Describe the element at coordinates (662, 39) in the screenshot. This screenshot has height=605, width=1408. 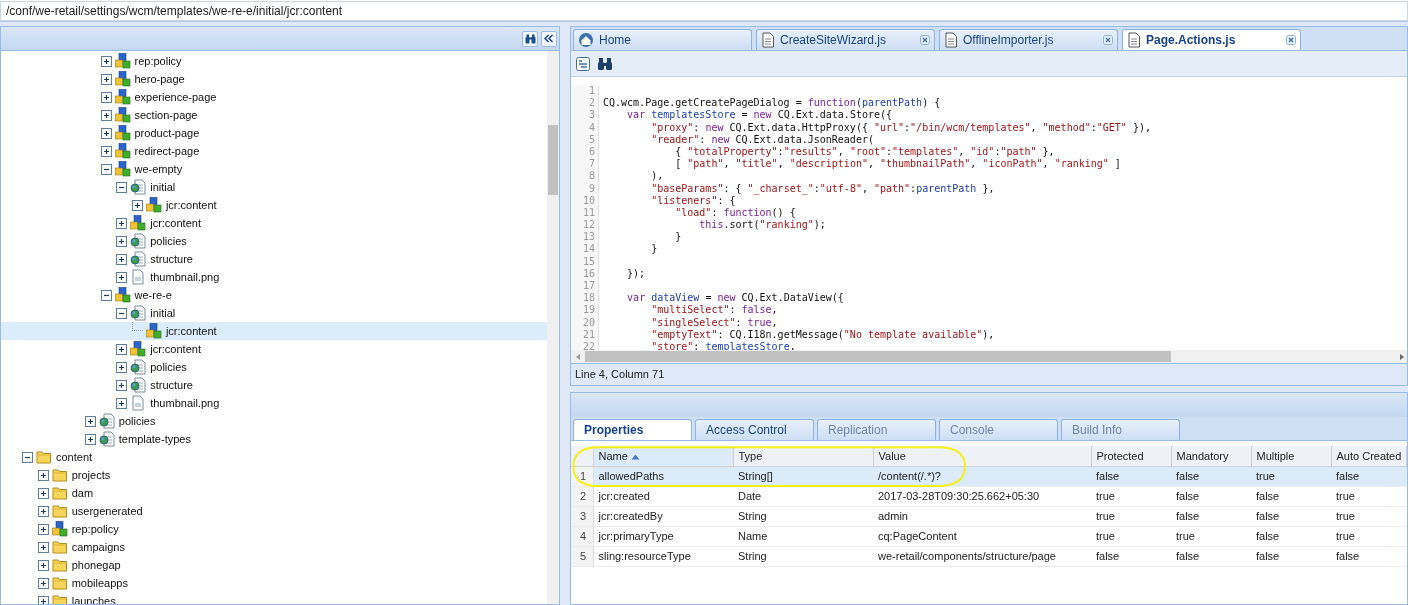
I see `editor-tab: Home` at that location.